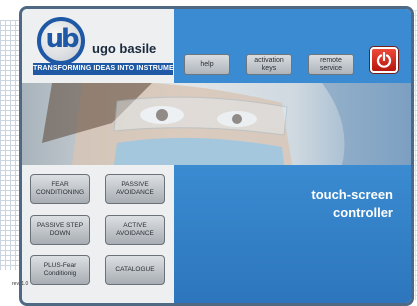 The height and width of the screenshot is (306, 417). I want to click on activation-keys-button: activation keys, so click(269, 64).